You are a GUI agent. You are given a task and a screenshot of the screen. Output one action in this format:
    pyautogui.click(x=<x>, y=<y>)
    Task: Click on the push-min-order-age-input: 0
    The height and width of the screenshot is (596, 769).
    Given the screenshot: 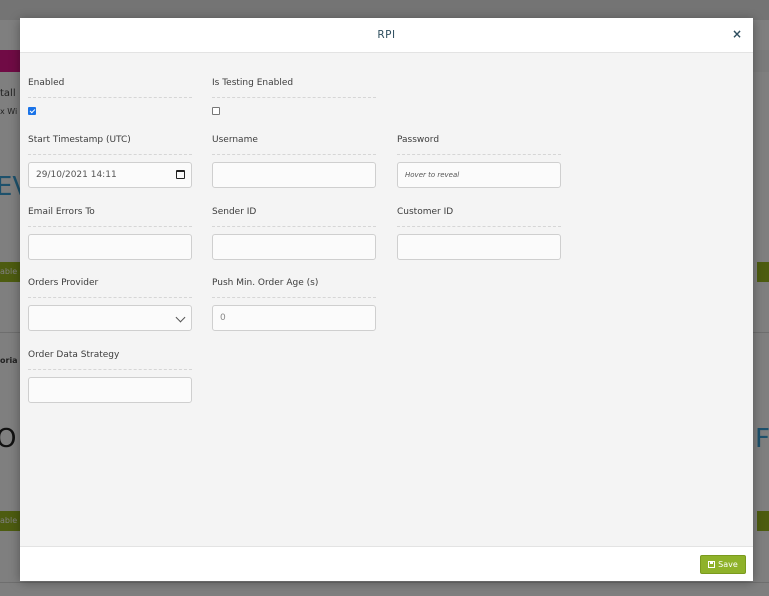 What is the action you would take?
    pyautogui.click(x=294, y=318)
    